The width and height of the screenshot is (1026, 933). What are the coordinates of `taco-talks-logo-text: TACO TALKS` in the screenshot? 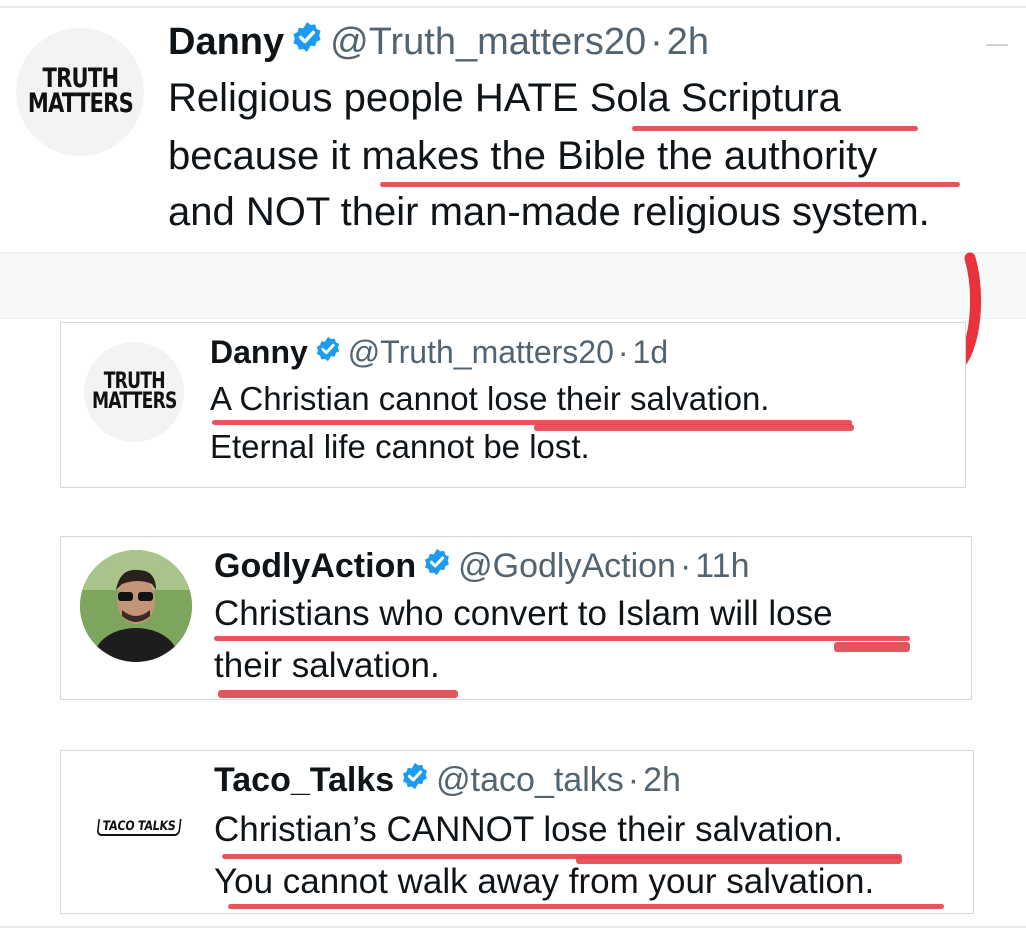 It's located at (139, 827).